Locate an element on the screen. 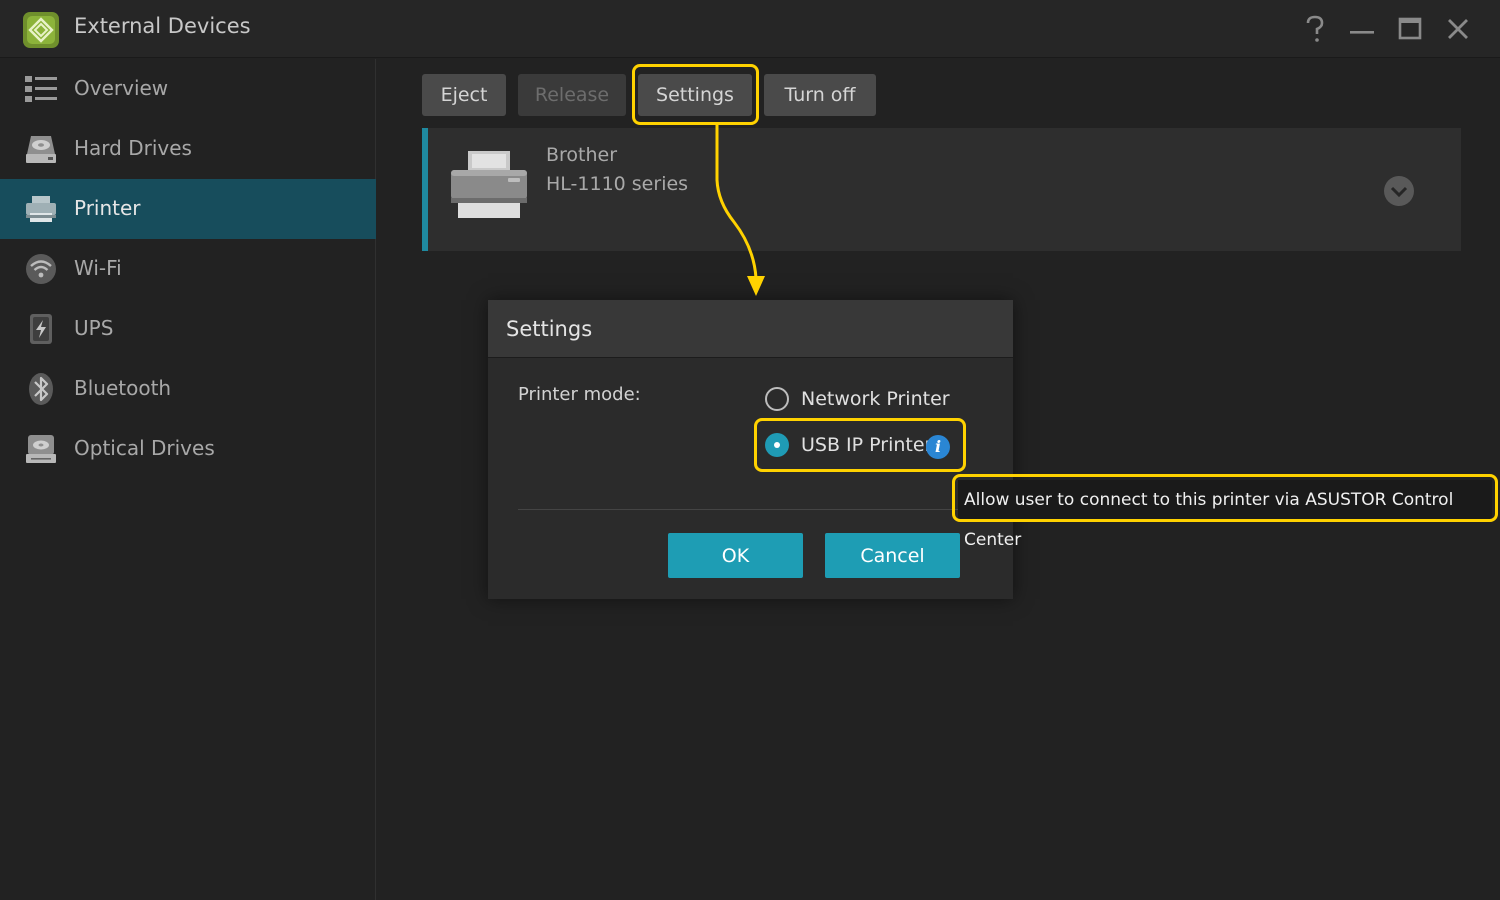 This screenshot has height=900, width=1500. sidebar-item-label: Overview is located at coordinates (121, 88).